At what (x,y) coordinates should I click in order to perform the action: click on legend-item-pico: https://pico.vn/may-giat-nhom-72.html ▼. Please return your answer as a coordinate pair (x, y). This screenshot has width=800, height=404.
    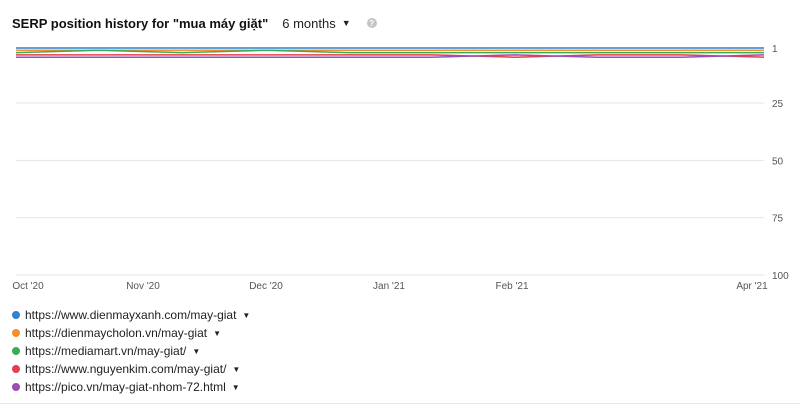
    Looking at the image, I should click on (131, 387).